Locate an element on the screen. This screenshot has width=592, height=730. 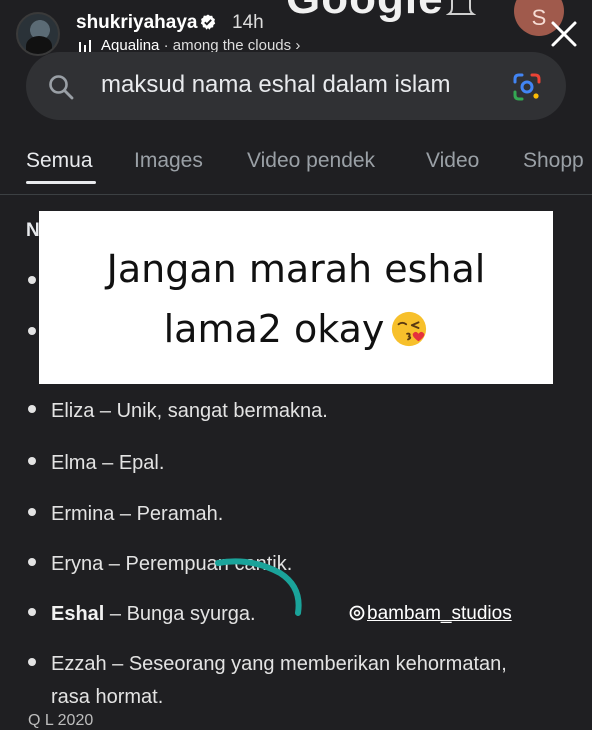
google-lens-icon is located at coordinates (527, 87).